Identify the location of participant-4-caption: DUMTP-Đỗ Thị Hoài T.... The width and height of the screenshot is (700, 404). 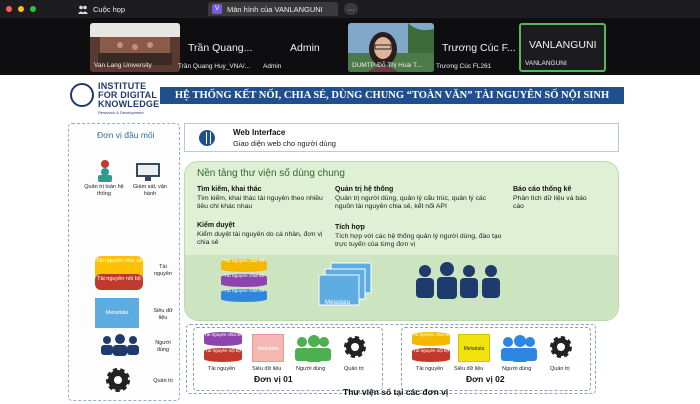
(387, 65).